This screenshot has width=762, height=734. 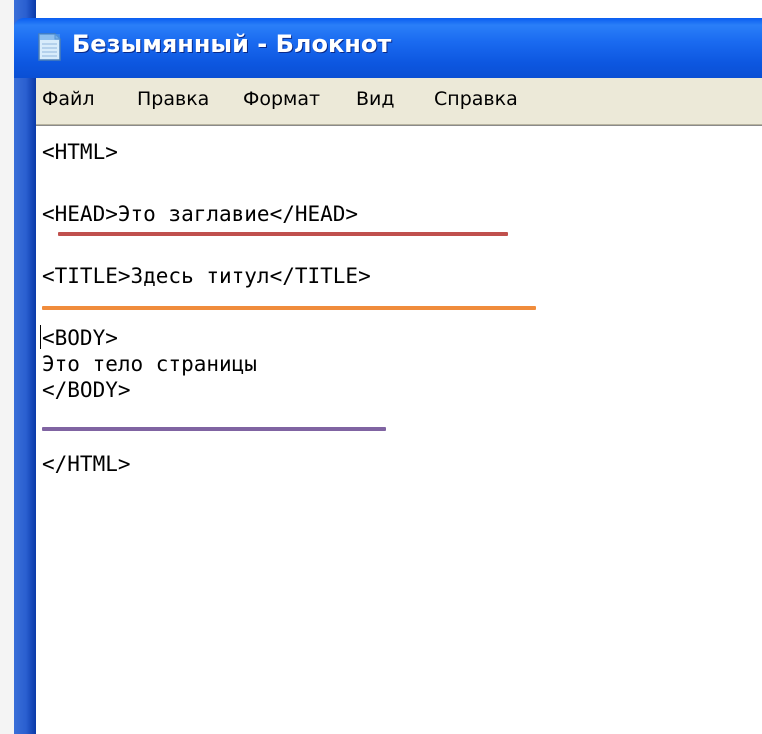 What do you see at coordinates (399, 101) in the screenshot?
I see `menu-bar: Файл Правка Формат Вид Справка` at bounding box center [399, 101].